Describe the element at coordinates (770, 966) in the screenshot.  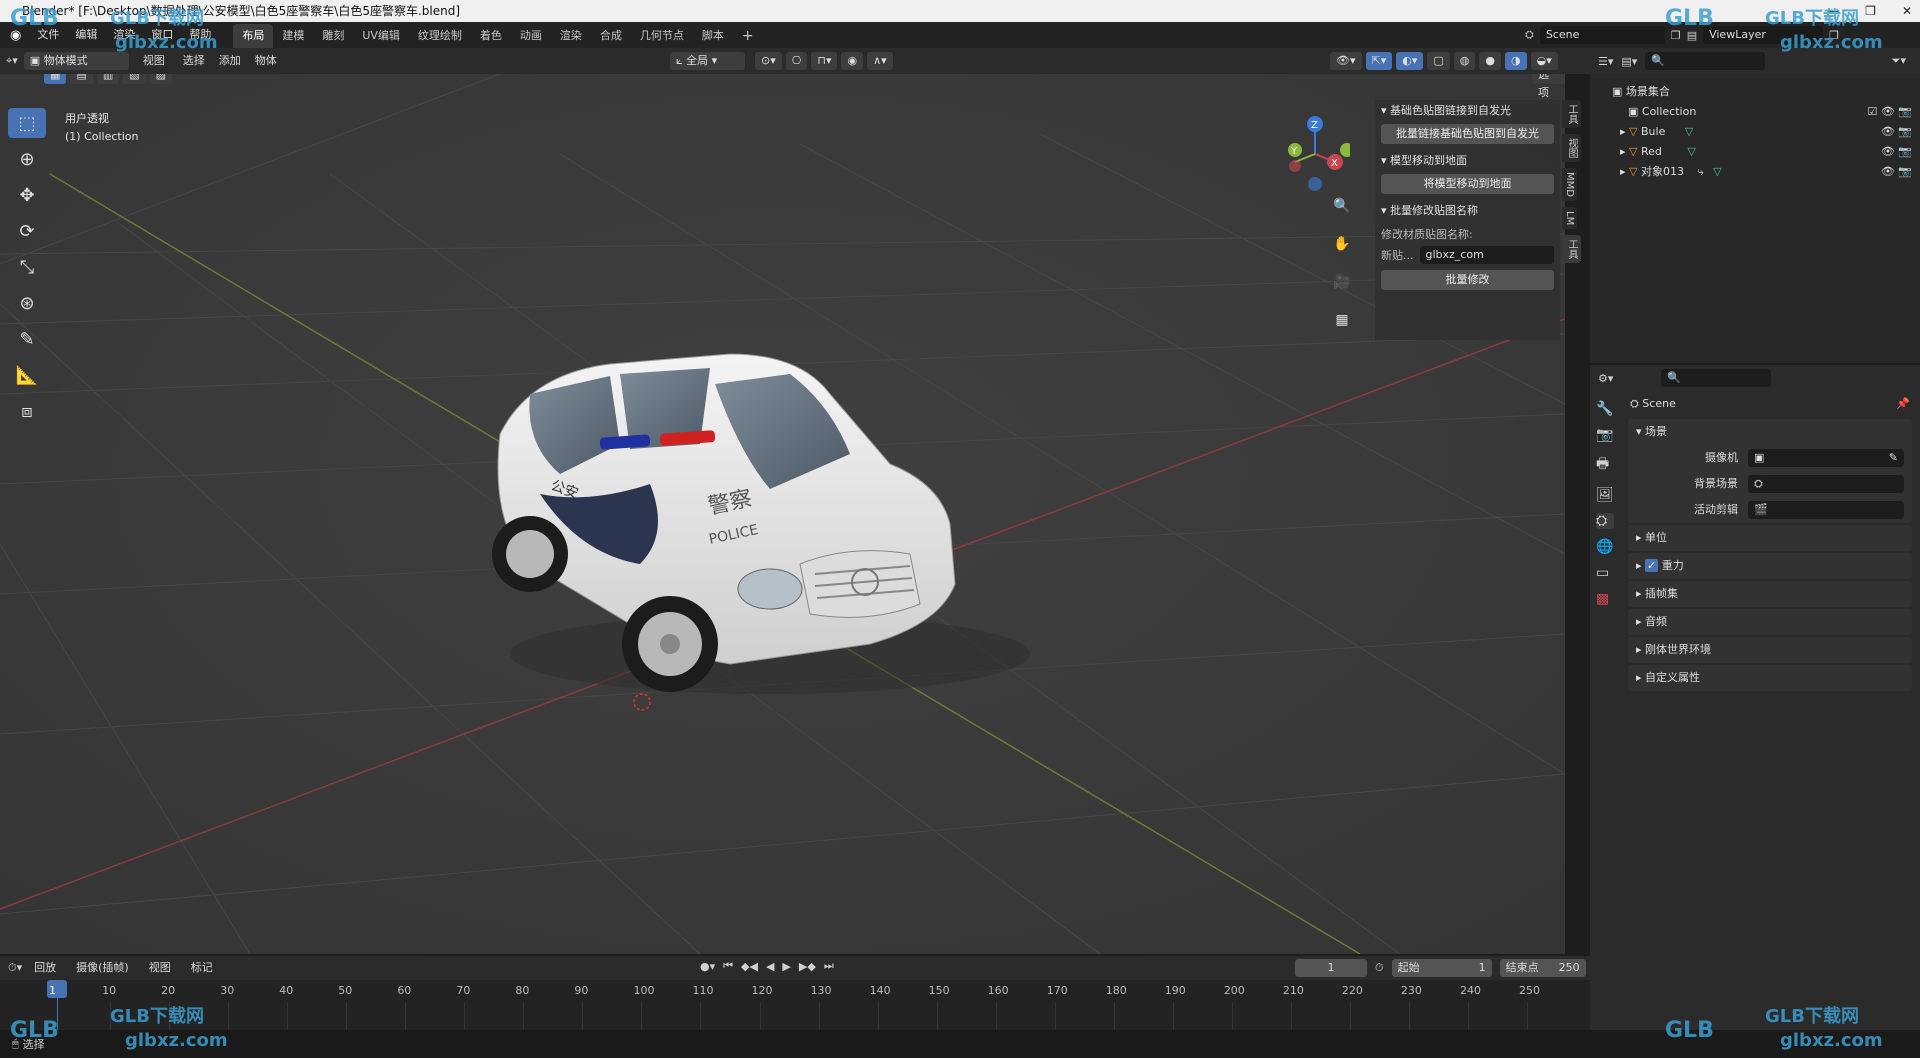
I see `play-reverse-icon: ◀` at that location.